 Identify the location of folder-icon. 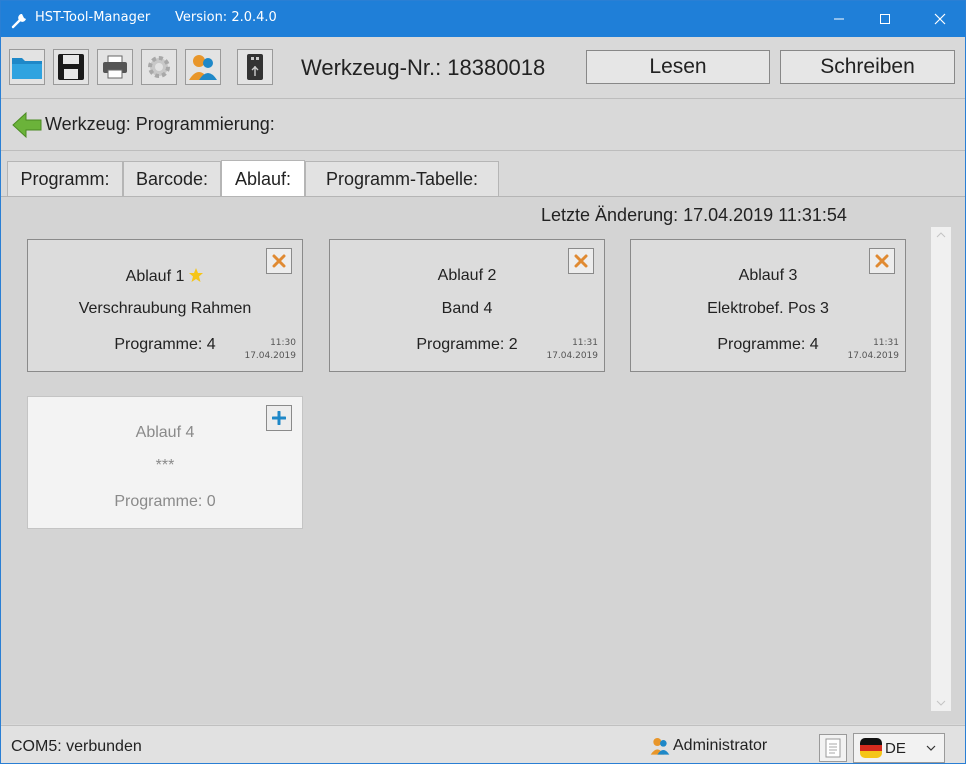
(27, 68).